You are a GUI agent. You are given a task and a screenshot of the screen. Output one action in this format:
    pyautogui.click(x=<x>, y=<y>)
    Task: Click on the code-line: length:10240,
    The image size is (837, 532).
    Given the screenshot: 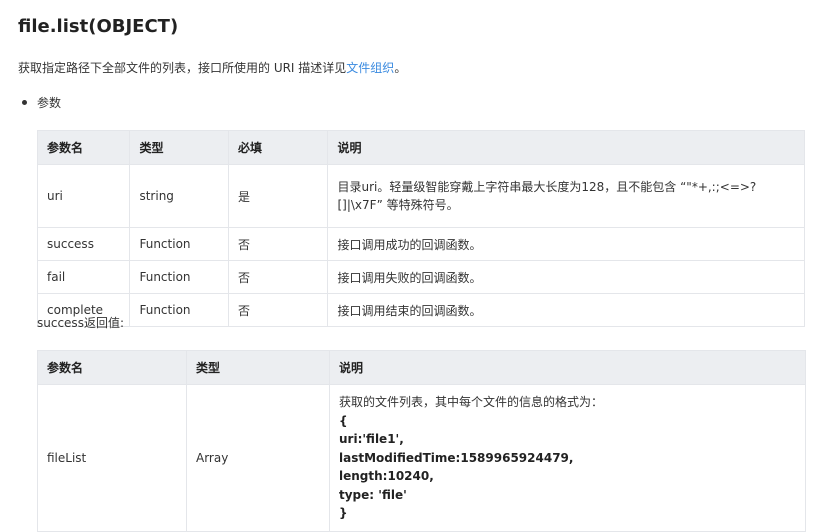 What is the action you would take?
    pyautogui.click(x=386, y=476)
    